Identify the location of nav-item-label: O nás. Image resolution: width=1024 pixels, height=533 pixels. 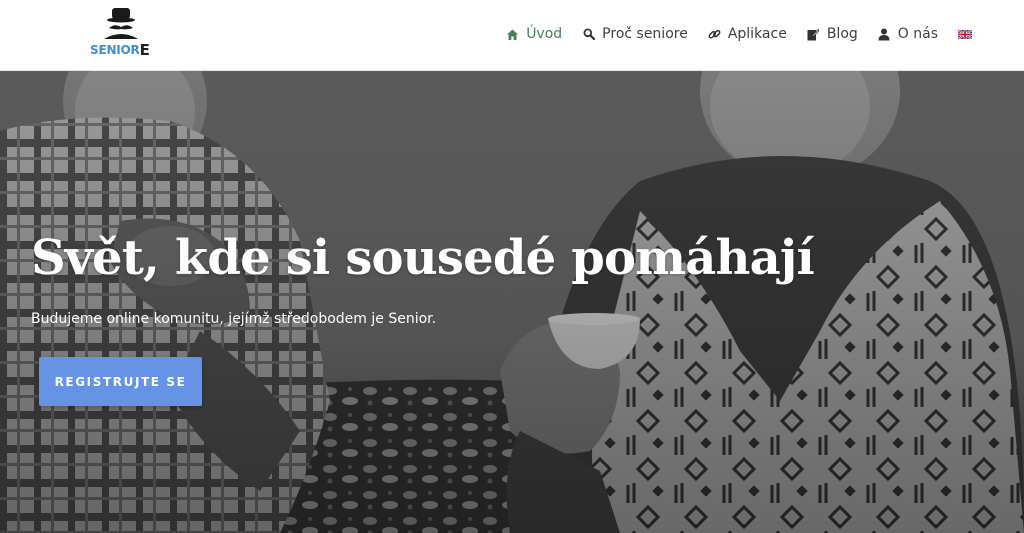
(917, 34).